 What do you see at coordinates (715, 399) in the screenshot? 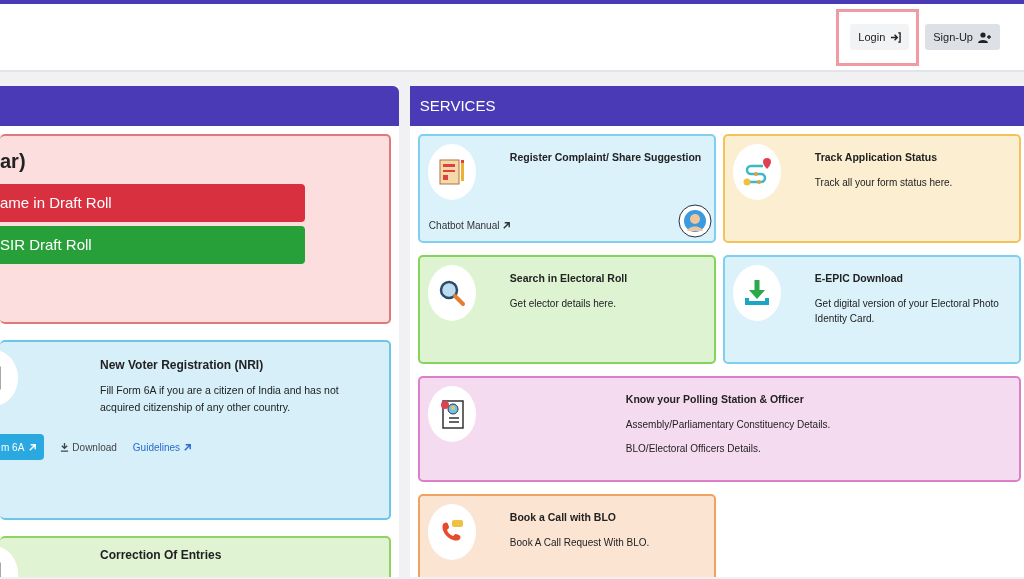
I see `card-title: Know your Polling Station & Officer` at bounding box center [715, 399].